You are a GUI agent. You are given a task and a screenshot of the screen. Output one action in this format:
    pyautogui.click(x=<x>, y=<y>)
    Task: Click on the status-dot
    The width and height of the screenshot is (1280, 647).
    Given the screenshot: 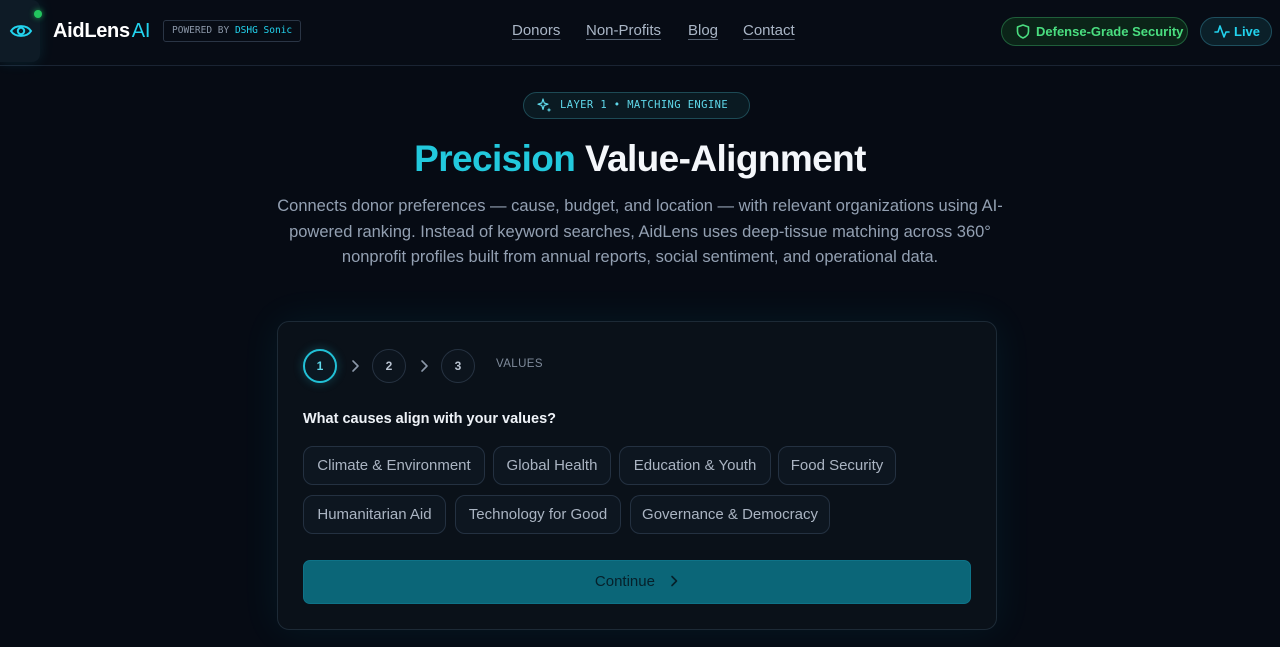 What is the action you would take?
    pyautogui.click(x=38, y=14)
    